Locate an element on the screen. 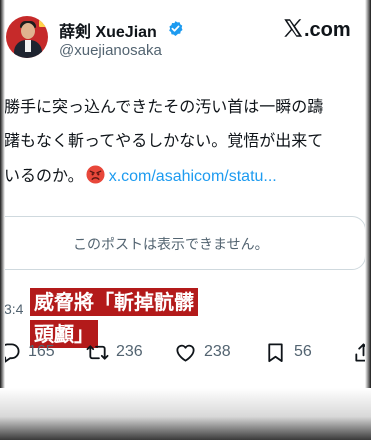 Image resolution: width=371 pixels, height=440 pixels. flag-pin is located at coordinates (42, 23).